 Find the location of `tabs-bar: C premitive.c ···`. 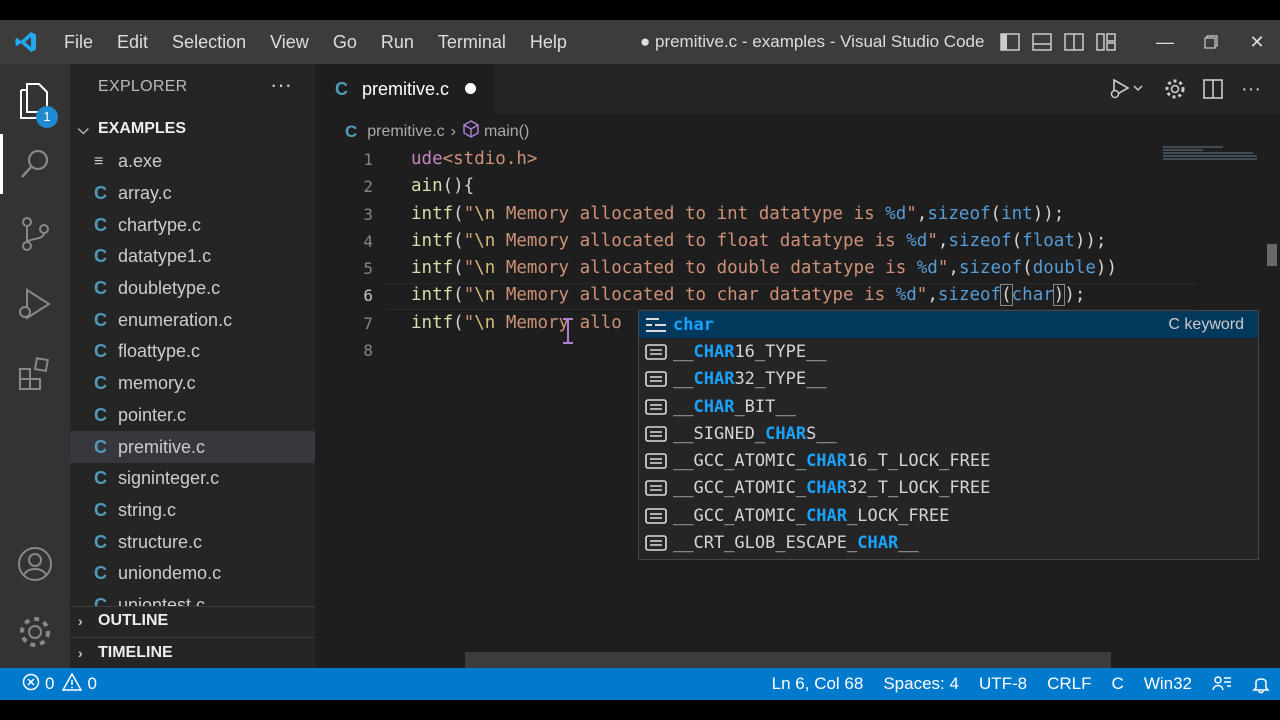

tabs-bar: C premitive.c ··· is located at coordinates (797, 89).